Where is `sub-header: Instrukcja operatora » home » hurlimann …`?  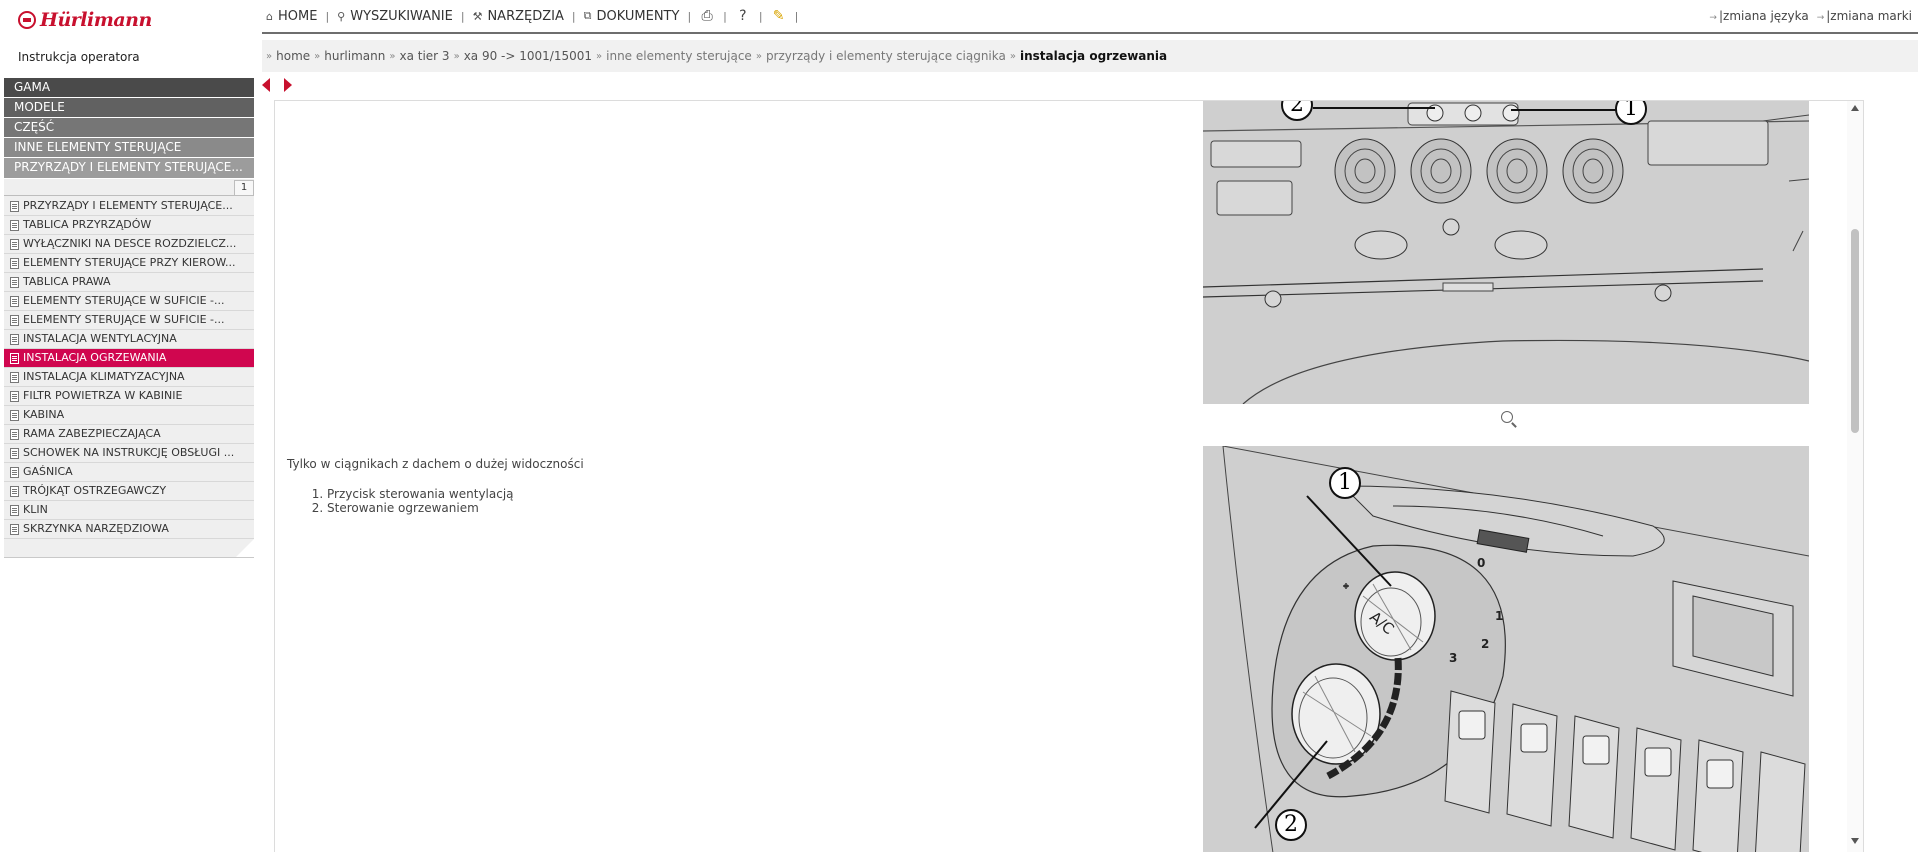
sub-header: Instrukcja operatora » home » hurlimann … is located at coordinates (959, 56).